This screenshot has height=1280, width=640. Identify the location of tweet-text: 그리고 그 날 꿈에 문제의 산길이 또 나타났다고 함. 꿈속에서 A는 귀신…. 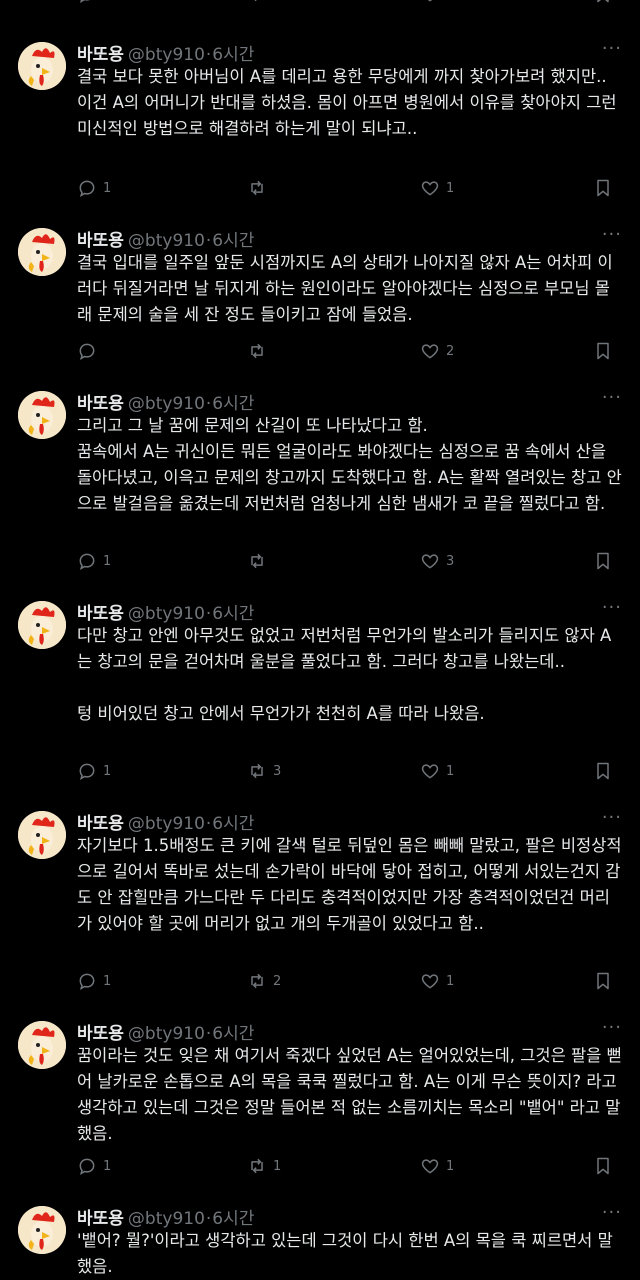
(349, 464).